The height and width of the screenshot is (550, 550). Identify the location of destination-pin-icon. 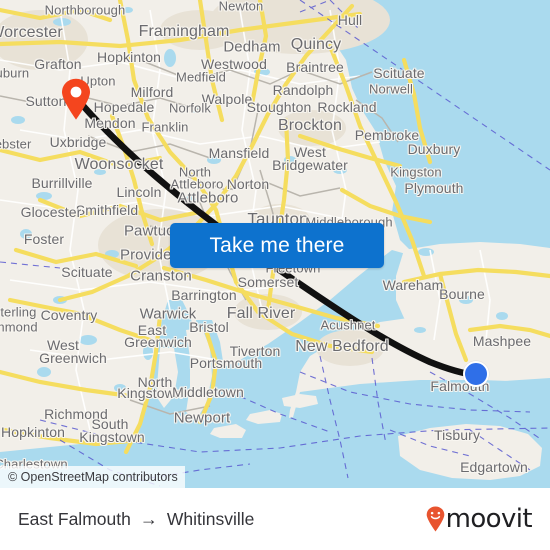
(76, 99).